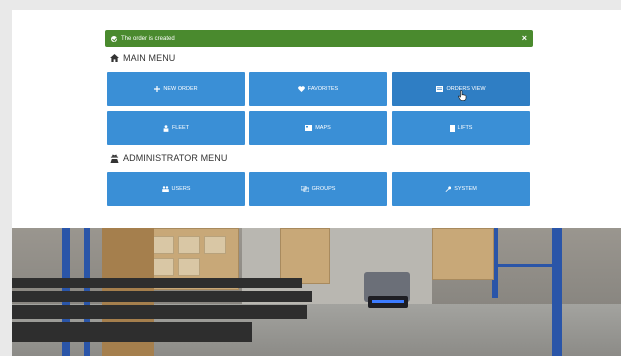 The width and height of the screenshot is (621, 356). I want to click on hand-pointer-icon, so click(462, 95).